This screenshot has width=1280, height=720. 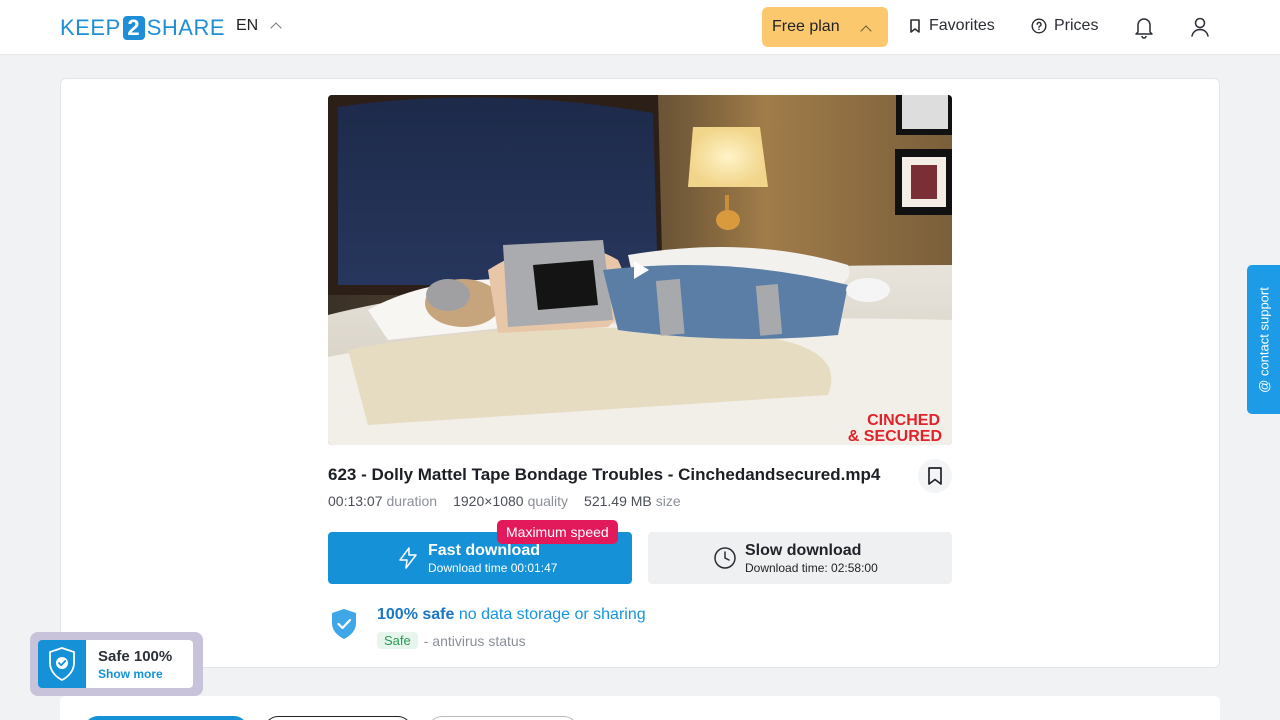 What do you see at coordinates (962, 25) in the screenshot?
I see `favorites-label: Favorites` at bounding box center [962, 25].